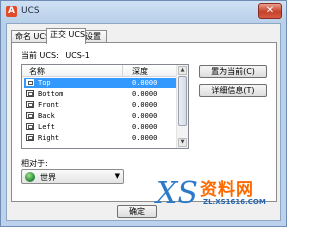 This screenshot has width=320, height=240. I want to click on item-name: Bottom, so click(51, 94).